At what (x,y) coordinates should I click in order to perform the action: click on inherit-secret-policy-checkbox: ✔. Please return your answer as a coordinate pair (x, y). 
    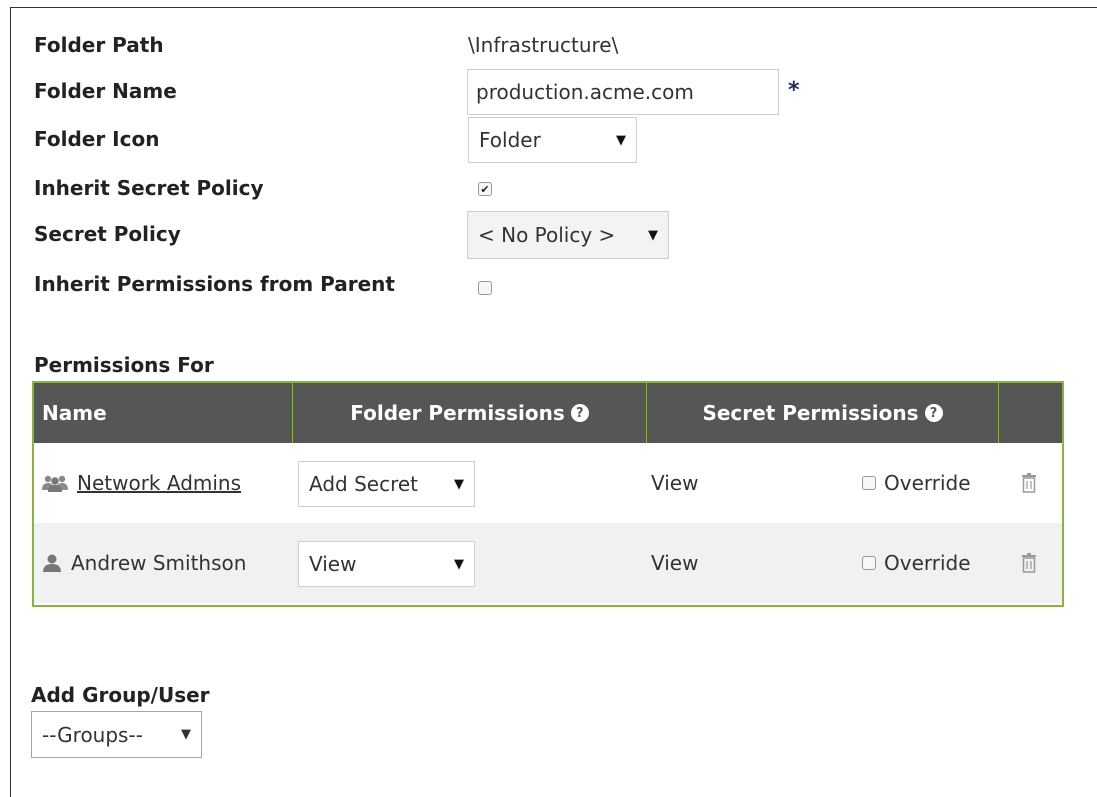
    Looking at the image, I should click on (485, 189).